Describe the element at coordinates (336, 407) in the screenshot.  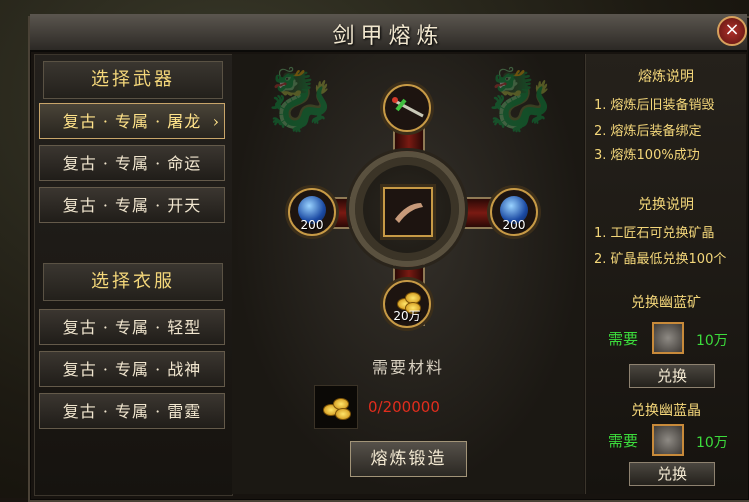
I see `material-gold-slot` at that location.